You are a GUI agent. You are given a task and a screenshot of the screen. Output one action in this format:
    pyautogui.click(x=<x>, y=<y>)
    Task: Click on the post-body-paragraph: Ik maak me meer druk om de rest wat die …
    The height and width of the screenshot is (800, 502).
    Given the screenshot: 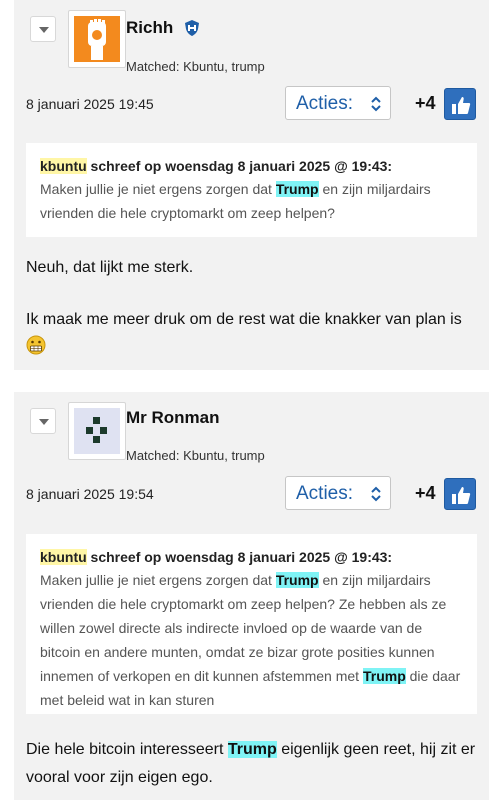 What is the action you would take?
    pyautogui.click(x=256, y=335)
    